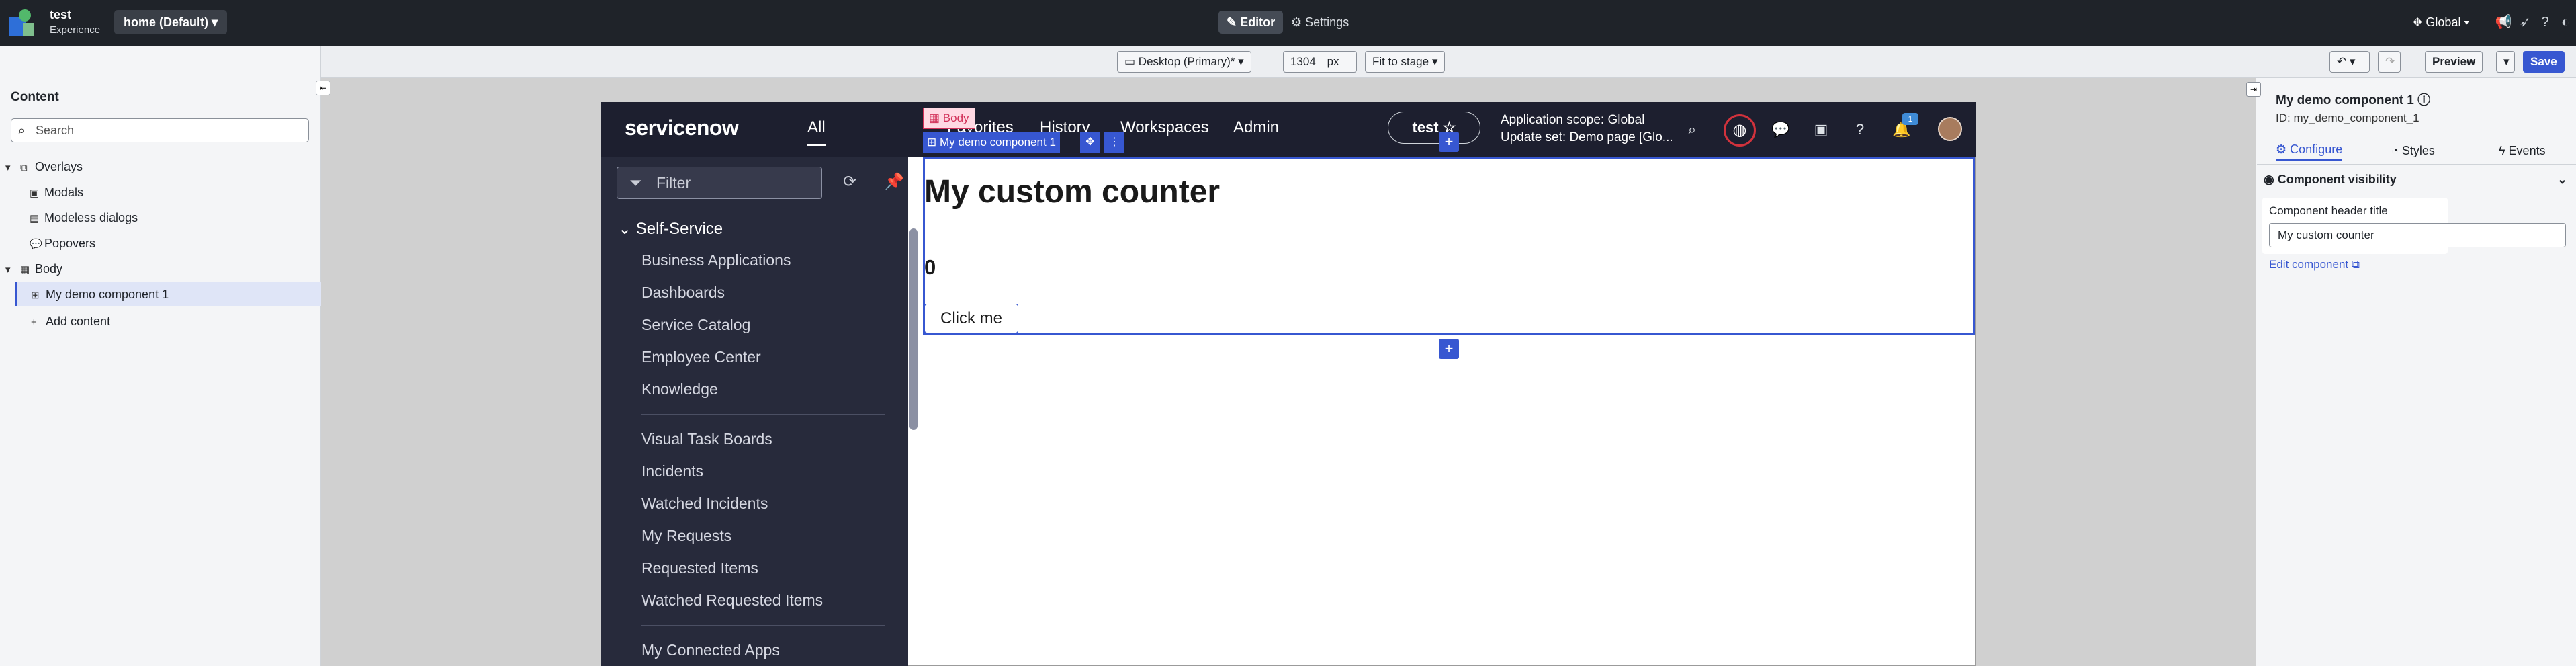  What do you see at coordinates (2254, 89) in the screenshot?
I see `collapse-right-panel-icon: ⇥` at bounding box center [2254, 89].